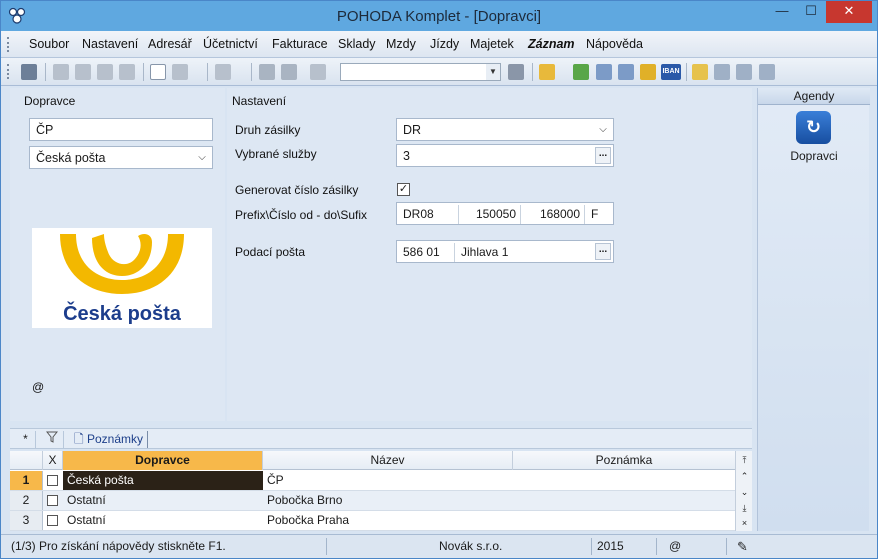  I want to click on carrier-select: Česká pošta ⌵, so click(121, 157).